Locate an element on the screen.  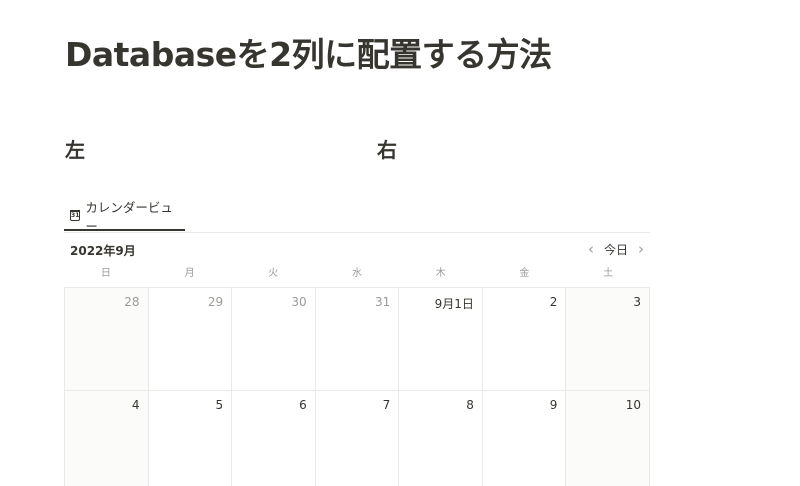
weekday-wed: 水 is located at coordinates (356, 273).